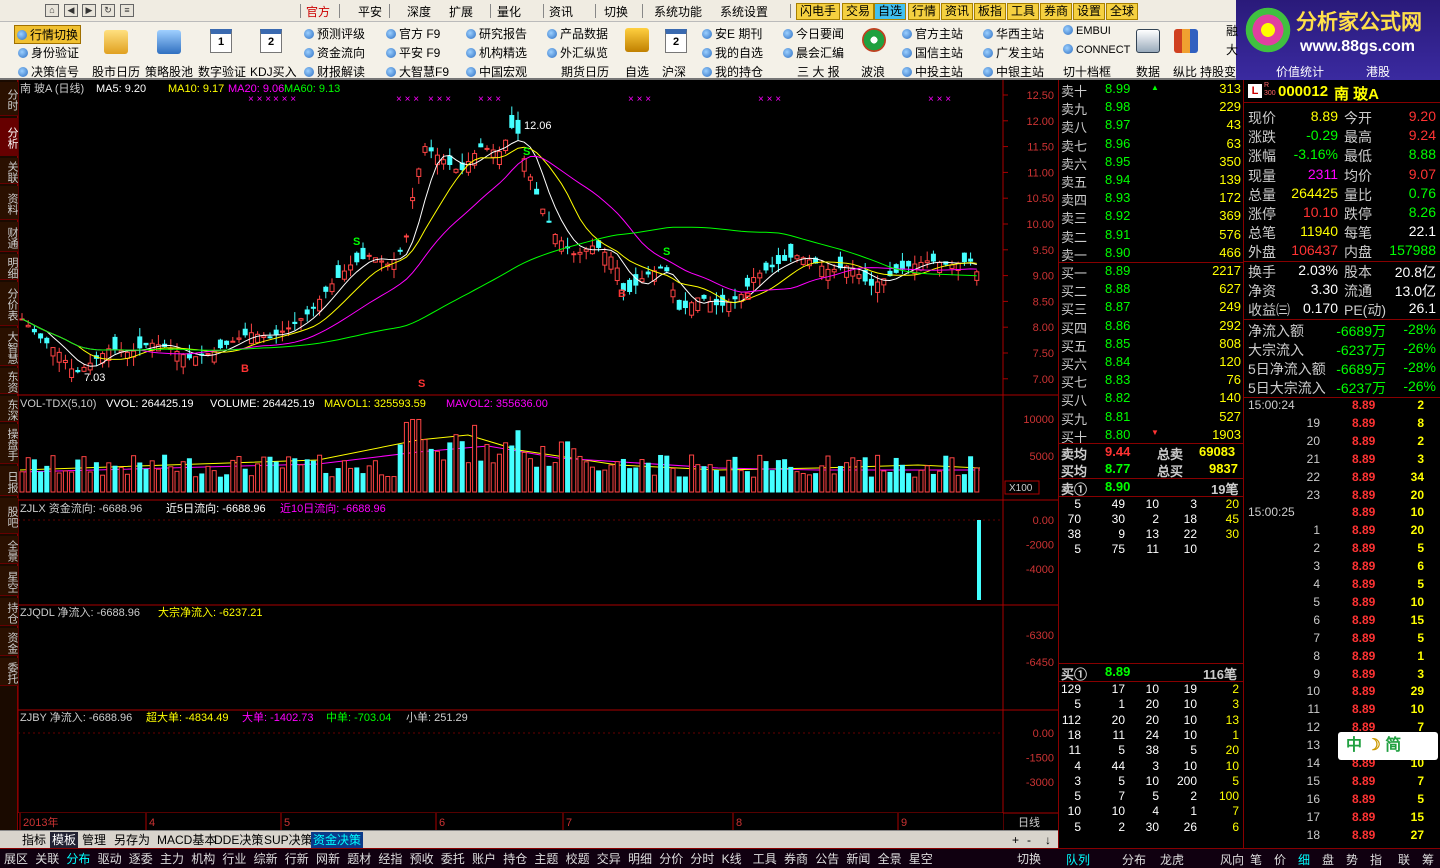 The image size is (1440, 868). What do you see at coordinates (169, 71) in the screenshot?
I see `tb-strategy-pool: 策略股池` at bounding box center [169, 71].